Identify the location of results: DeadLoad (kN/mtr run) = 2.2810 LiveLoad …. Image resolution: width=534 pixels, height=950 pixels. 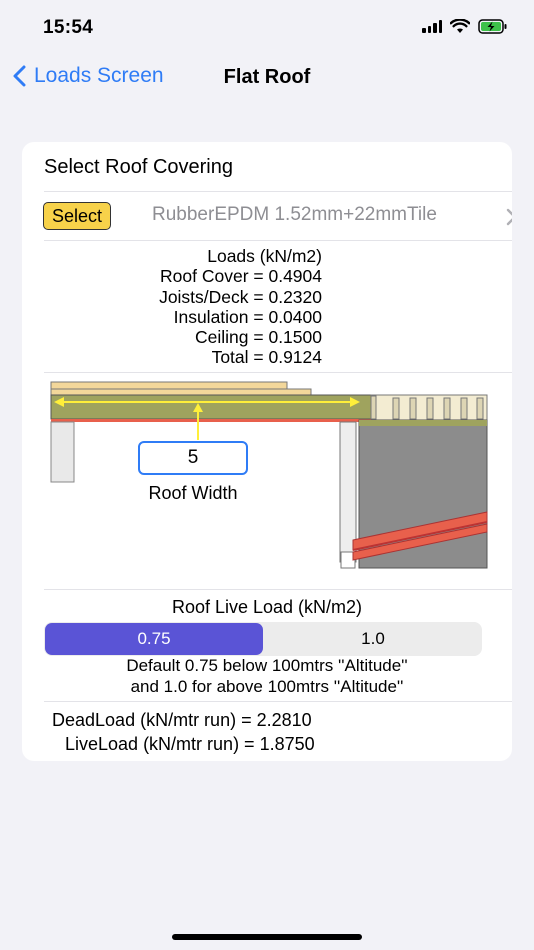
(183, 732).